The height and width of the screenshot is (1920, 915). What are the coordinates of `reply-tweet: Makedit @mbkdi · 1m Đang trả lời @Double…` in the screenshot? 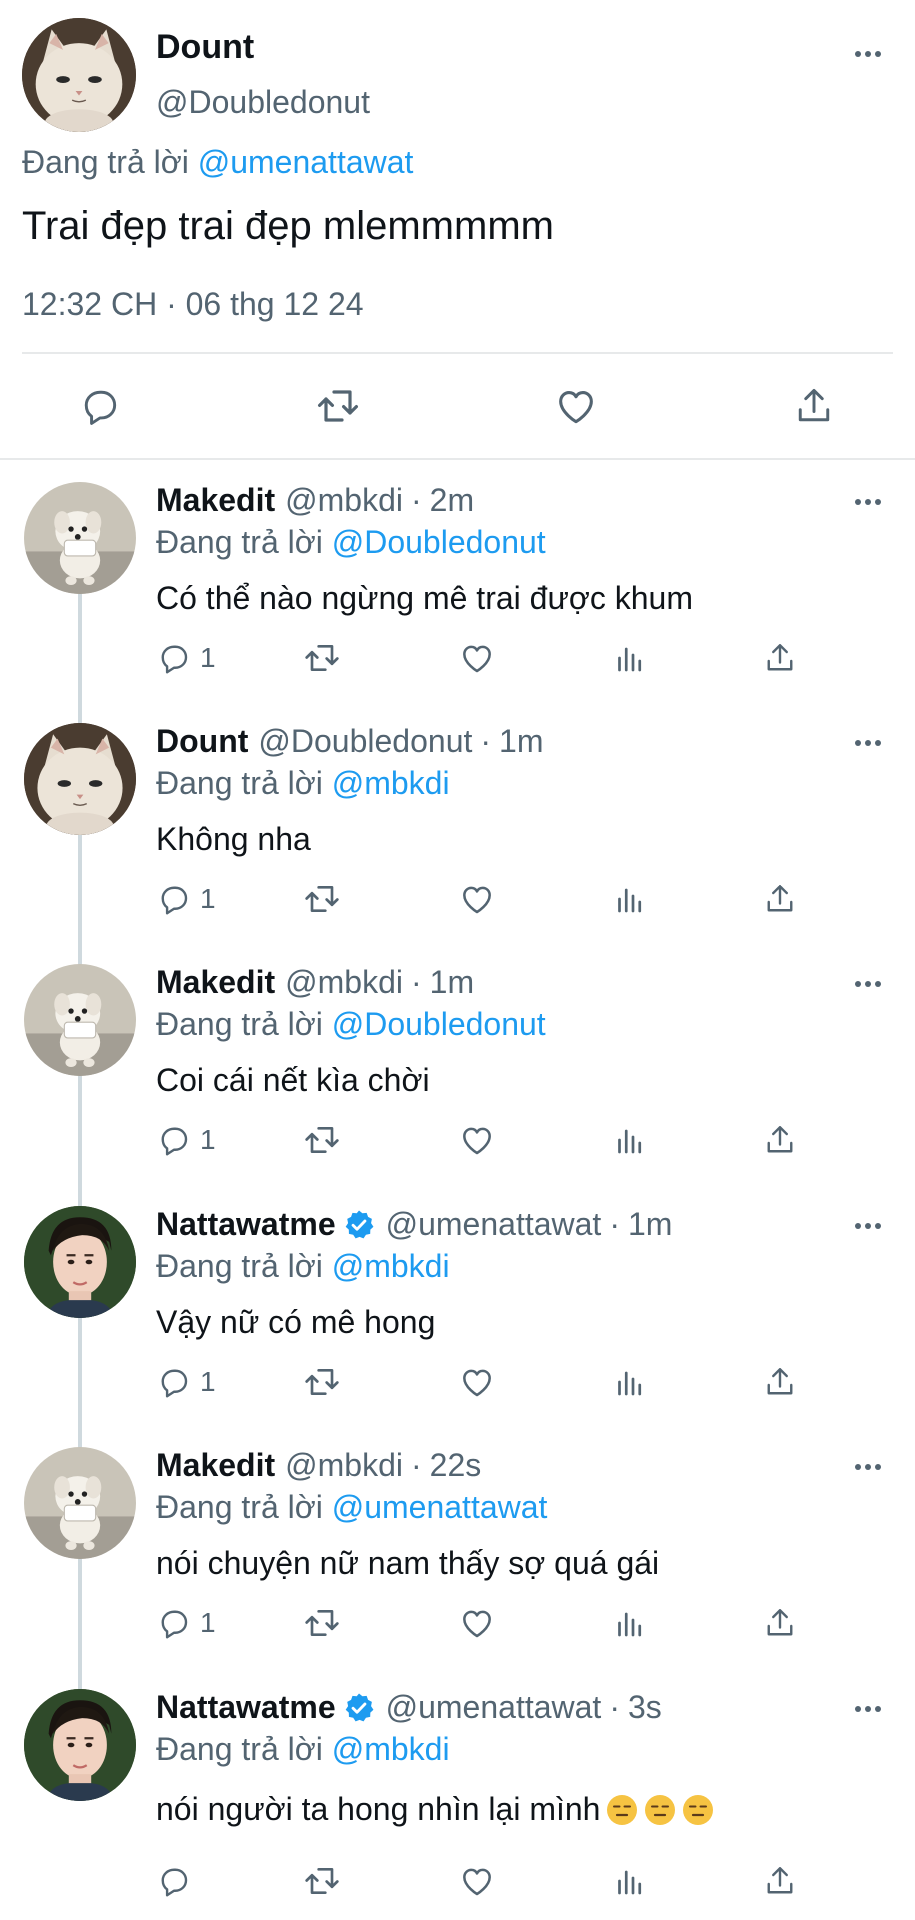 It's located at (457, 1072).